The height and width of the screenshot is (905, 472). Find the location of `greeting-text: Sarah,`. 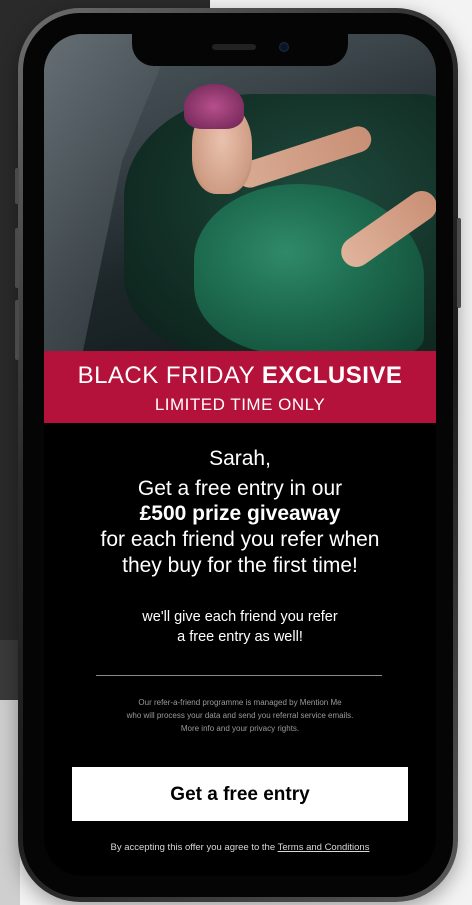

greeting-text: Sarah, is located at coordinates (240, 458).